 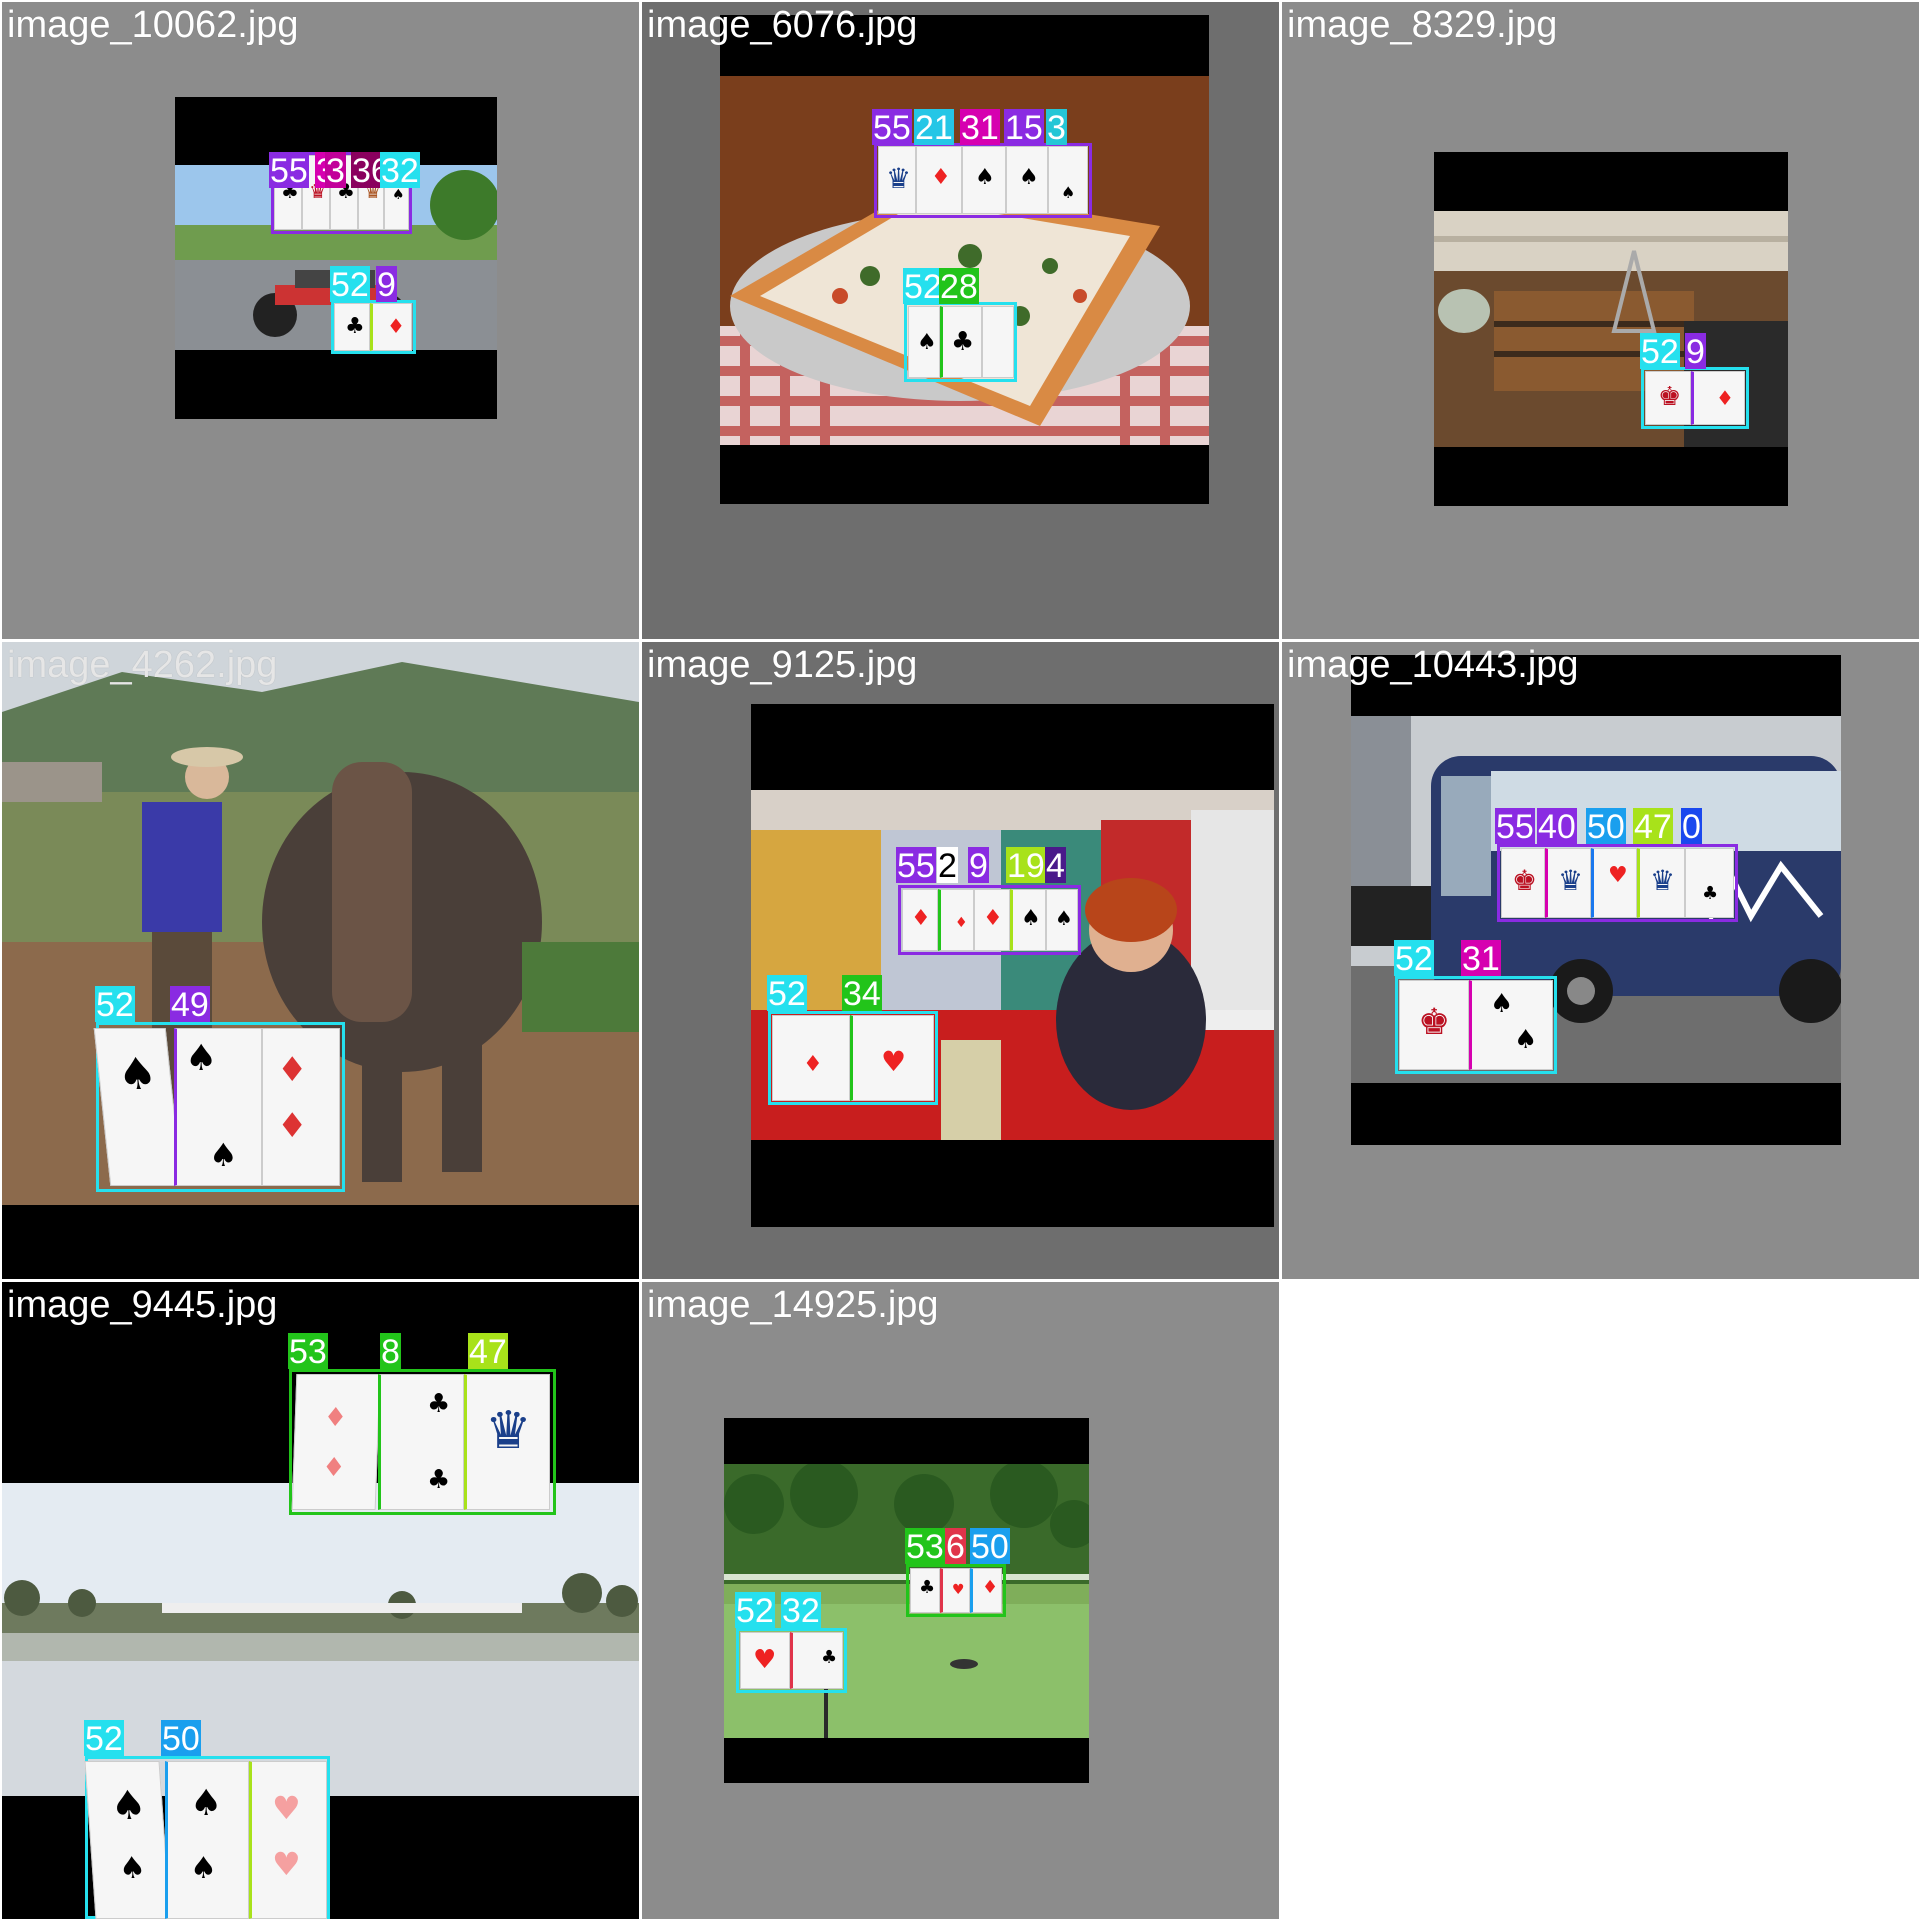 I want to click on file-name: image_10443.jpg, so click(x=1433, y=665).